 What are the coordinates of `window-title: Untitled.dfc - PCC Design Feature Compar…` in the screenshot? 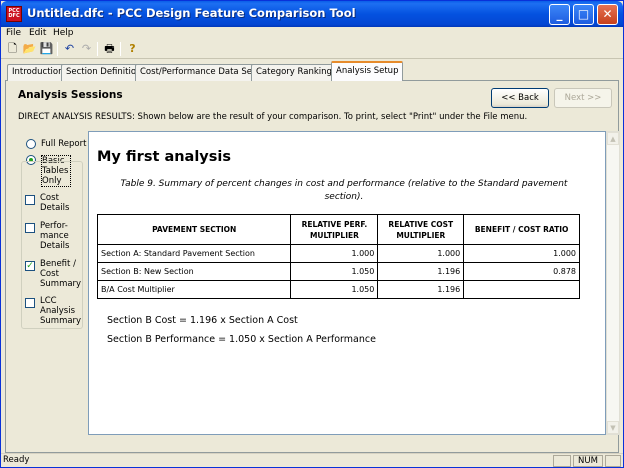 It's located at (191, 13).